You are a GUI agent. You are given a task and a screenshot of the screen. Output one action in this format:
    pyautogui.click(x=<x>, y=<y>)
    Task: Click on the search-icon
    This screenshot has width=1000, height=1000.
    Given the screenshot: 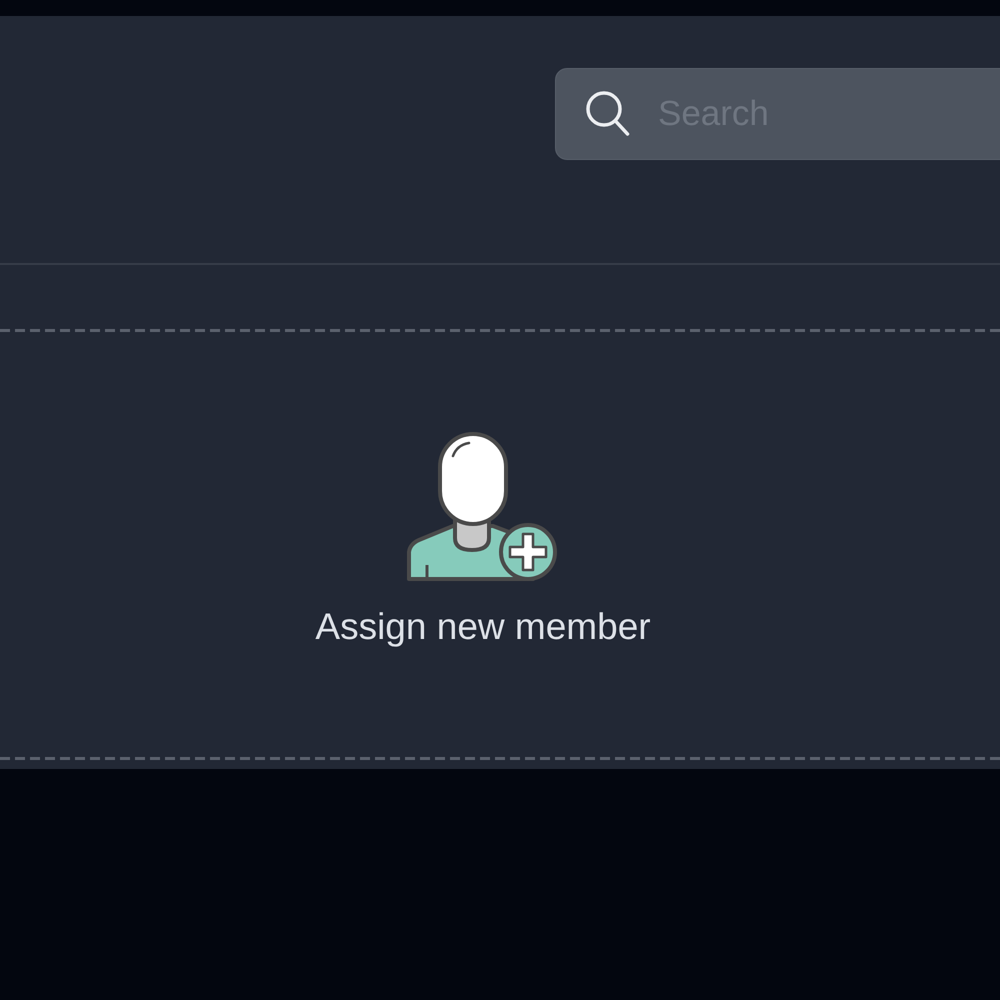 What is the action you would take?
    pyautogui.click(x=608, y=114)
    